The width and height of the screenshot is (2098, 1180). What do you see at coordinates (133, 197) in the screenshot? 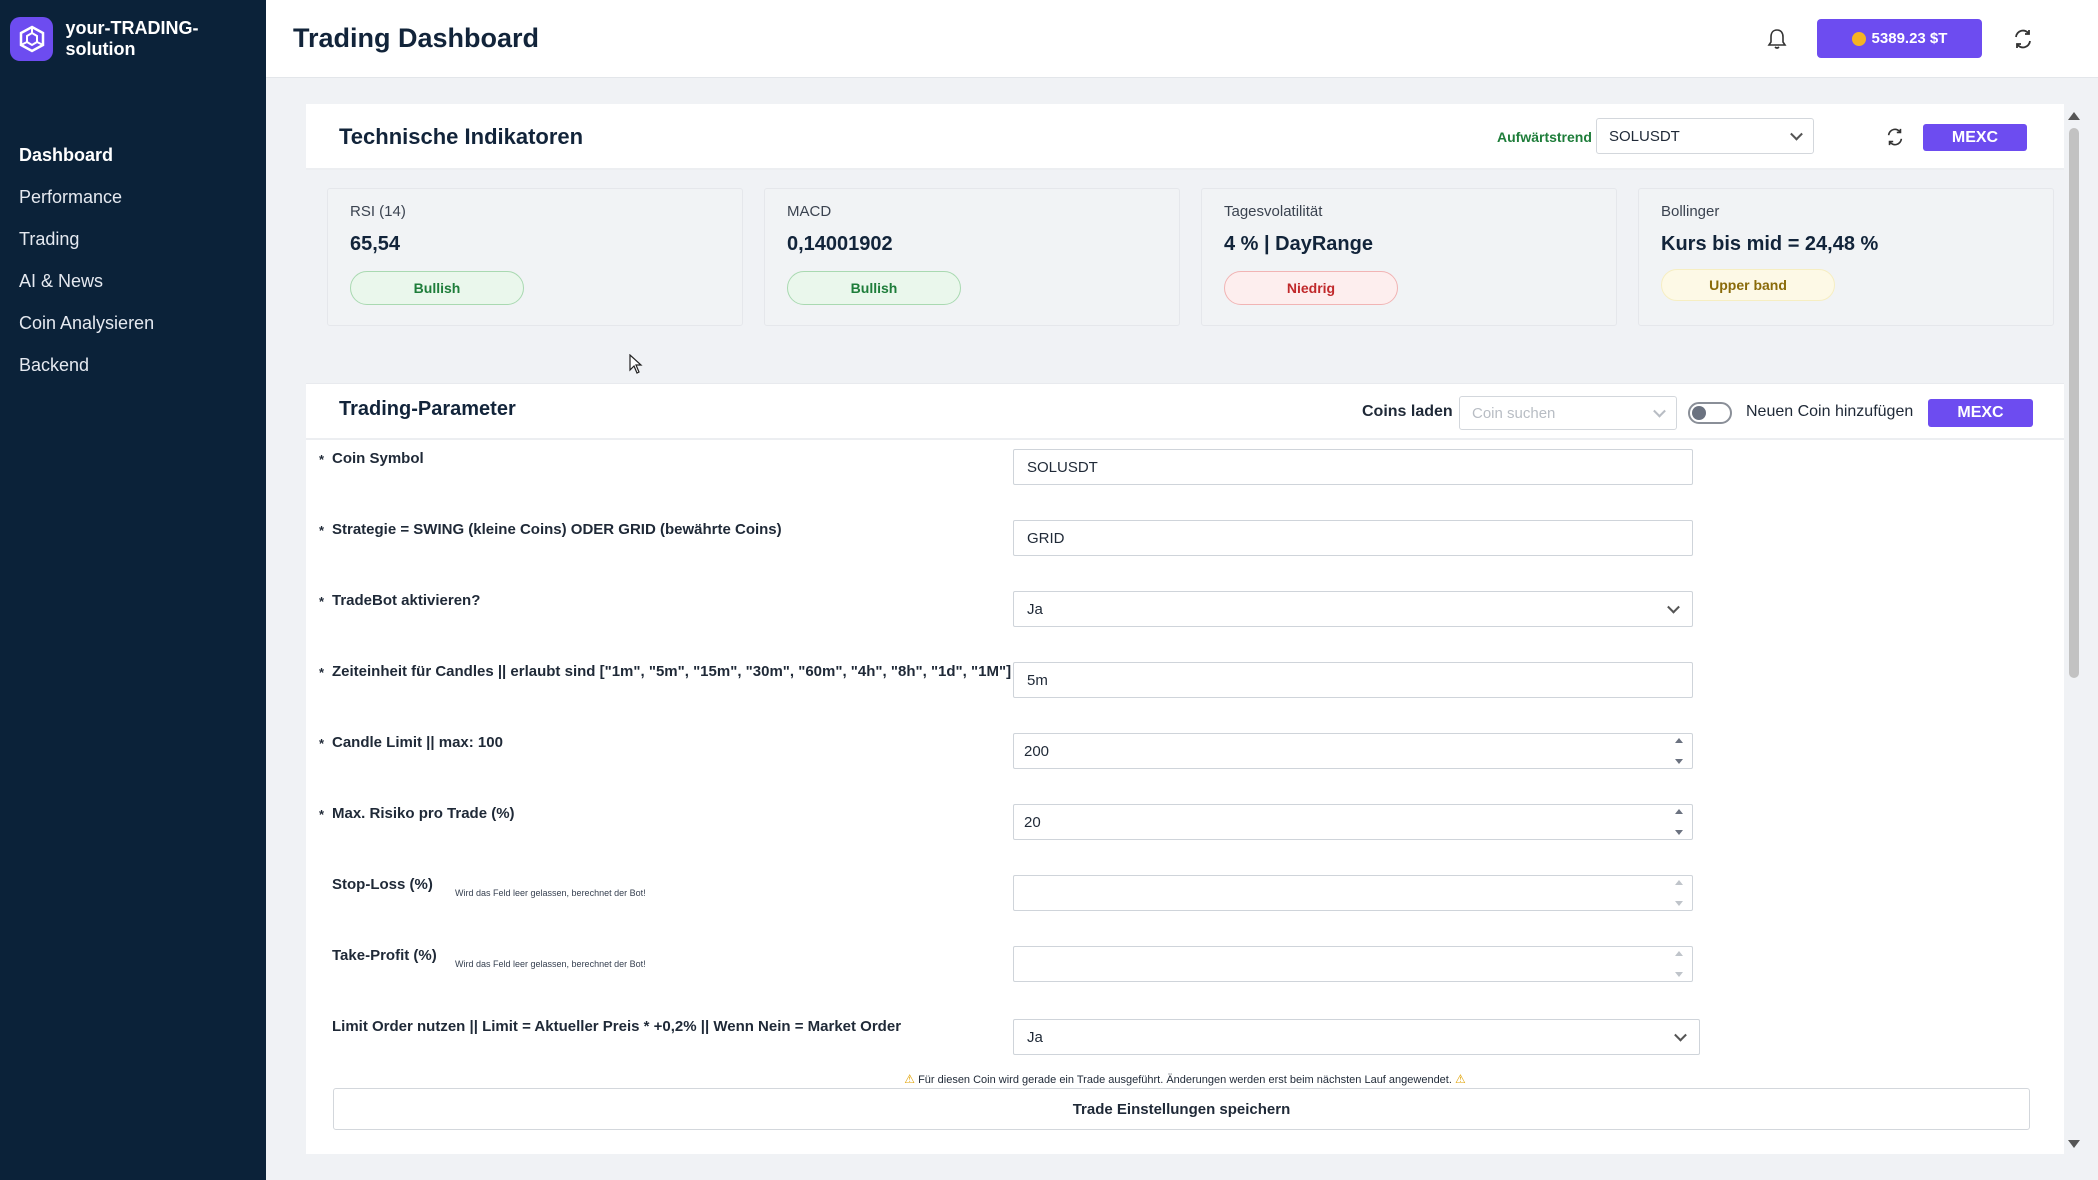
I see `sidebar-item-performance: Performance` at bounding box center [133, 197].